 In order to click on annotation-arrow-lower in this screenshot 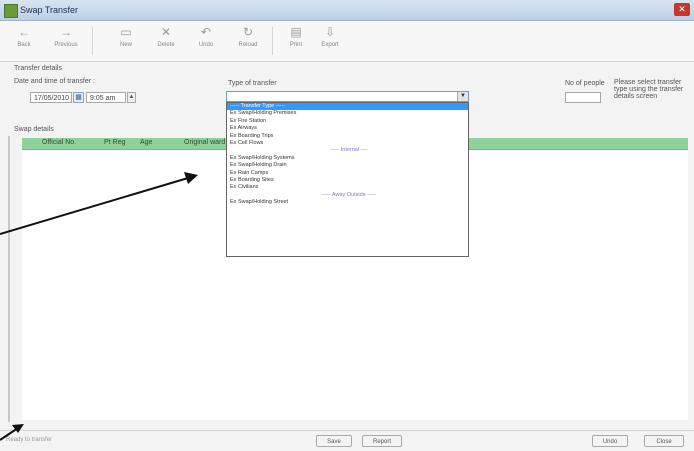, I will do `click(9, 434)`.